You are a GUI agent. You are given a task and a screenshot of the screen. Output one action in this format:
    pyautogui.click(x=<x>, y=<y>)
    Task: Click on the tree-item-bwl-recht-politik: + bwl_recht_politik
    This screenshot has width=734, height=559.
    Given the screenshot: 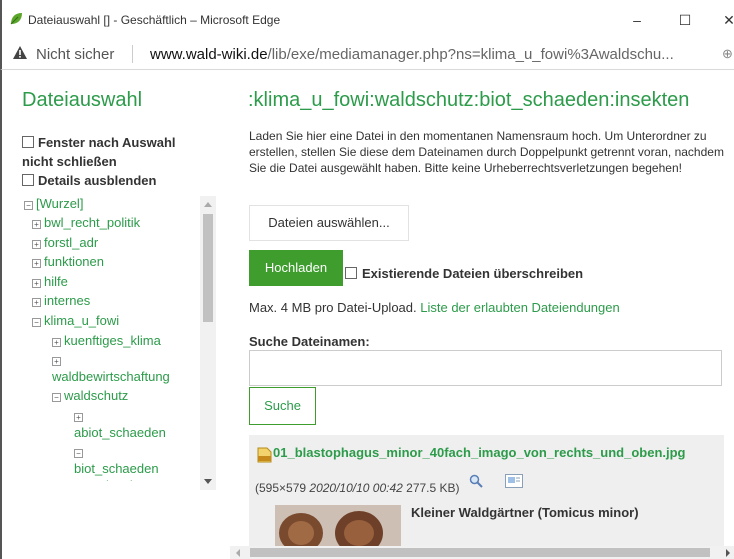 What is the action you would take?
    pyautogui.click(x=86, y=222)
    